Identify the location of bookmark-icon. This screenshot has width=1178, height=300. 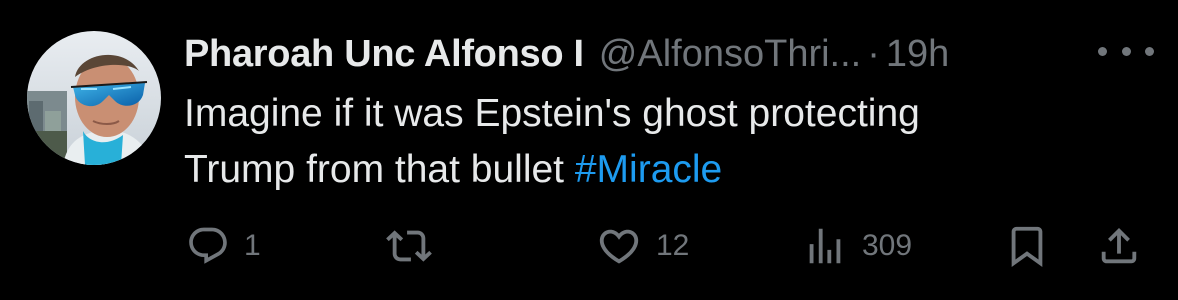
(1027, 246).